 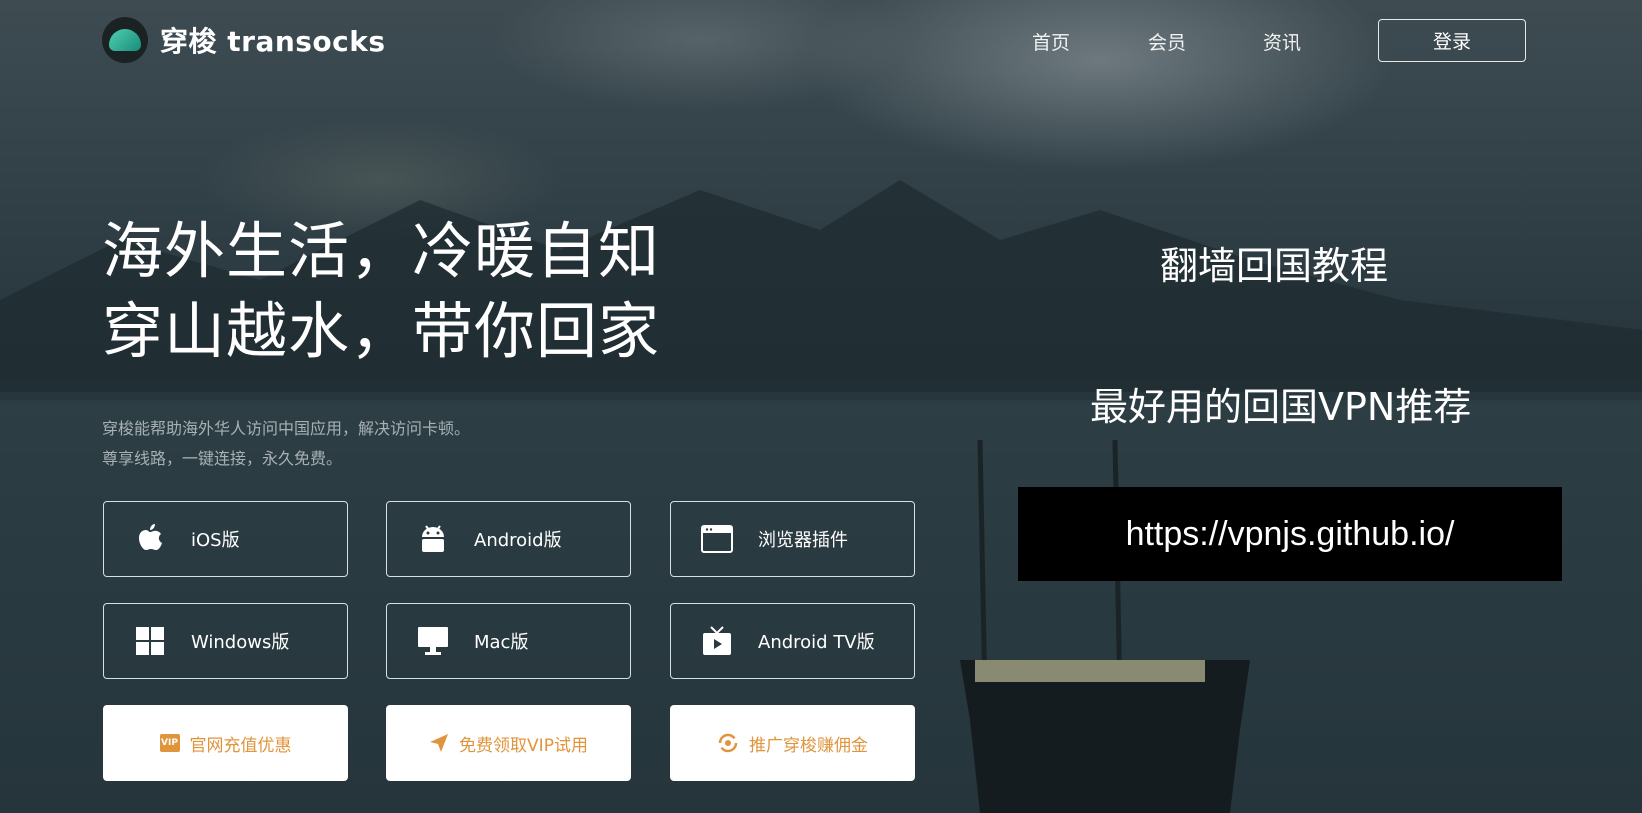 What do you see at coordinates (1282, 41) in the screenshot?
I see `nav-news: 资讯` at bounding box center [1282, 41].